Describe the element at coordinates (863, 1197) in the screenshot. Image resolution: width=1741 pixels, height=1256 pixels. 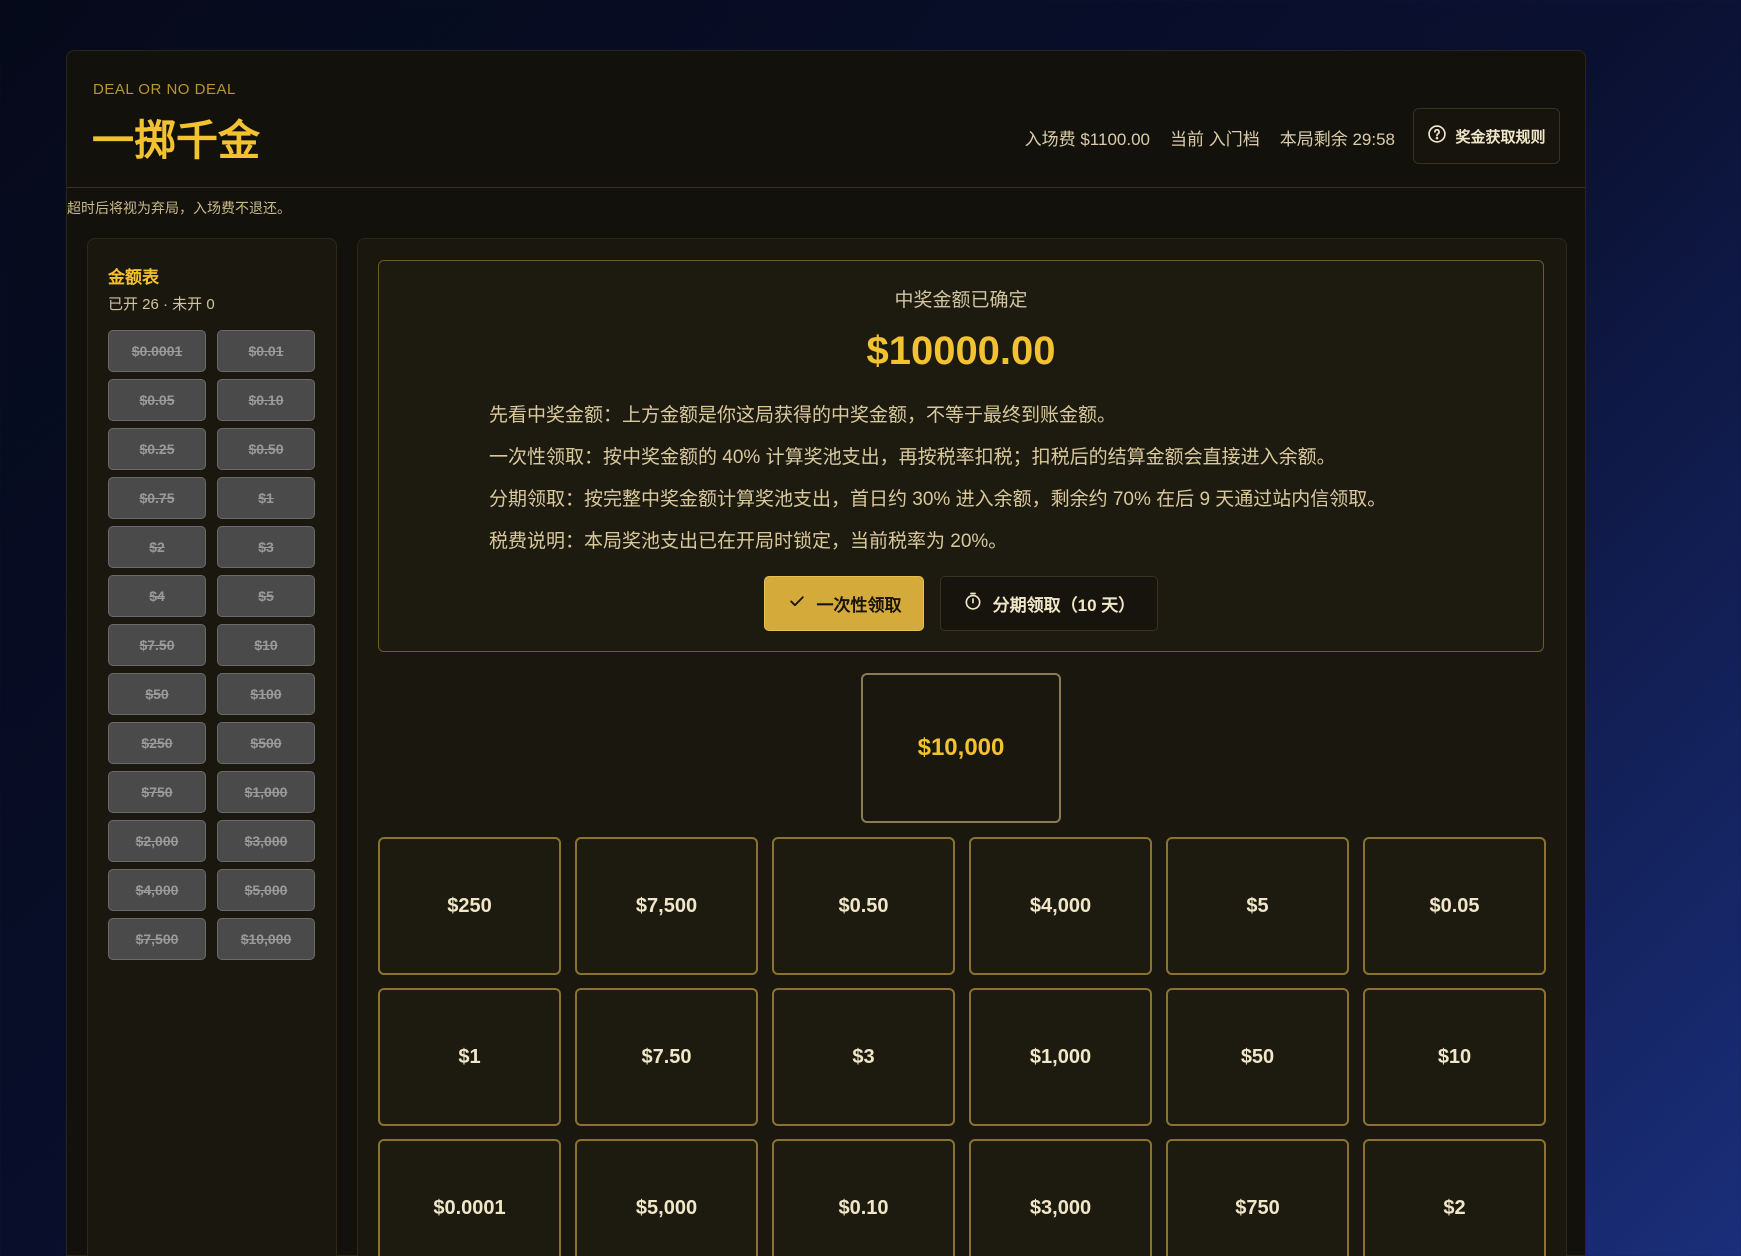
I see `case-cell: $0.10` at that location.